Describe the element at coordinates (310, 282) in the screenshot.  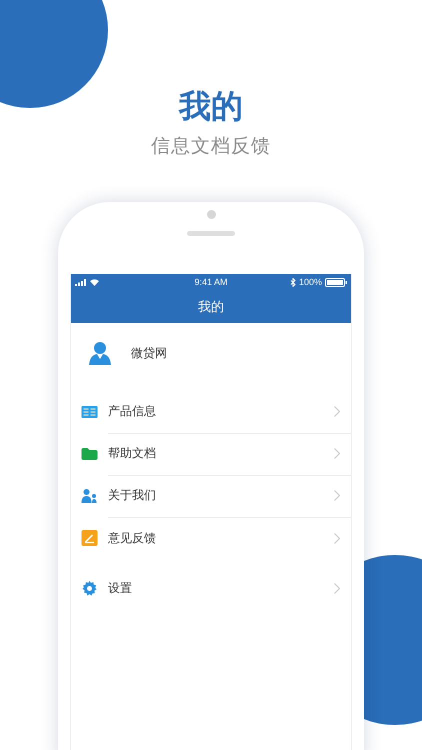
I see `battery-percent: 100%` at that location.